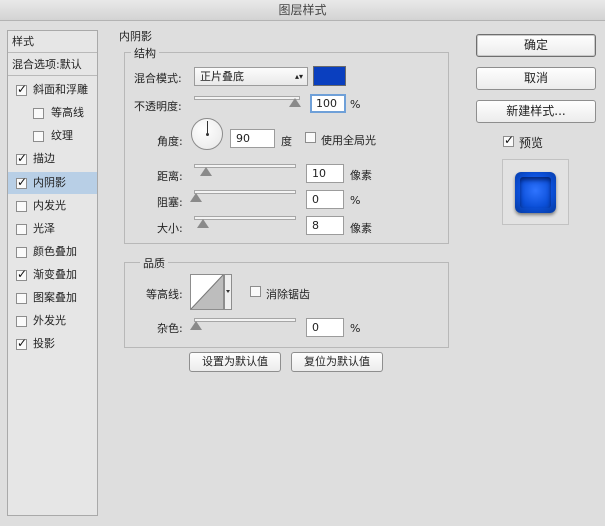  I want to click on sidebar-item-pattern-overlay: 图案叠加, so click(52, 298).